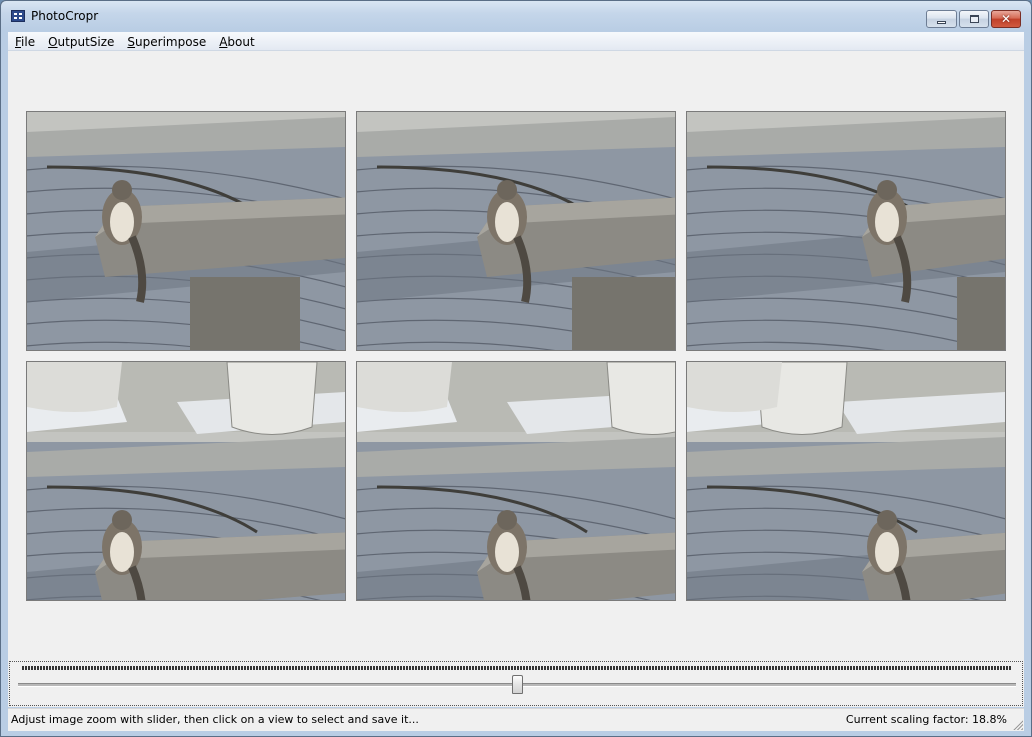 Image resolution: width=1032 pixels, height=737 pixels. What do you see at coordinates (65, 16) in the screenshot?
I see `window-title: PhotoCropr` at bounding box center [65, 16].